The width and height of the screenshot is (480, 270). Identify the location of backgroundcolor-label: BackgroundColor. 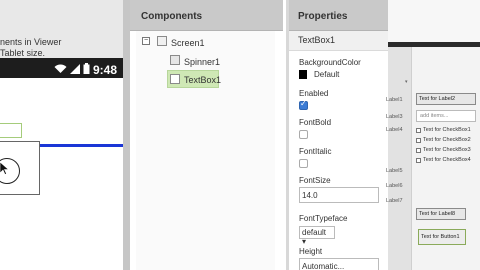
(330, 62).